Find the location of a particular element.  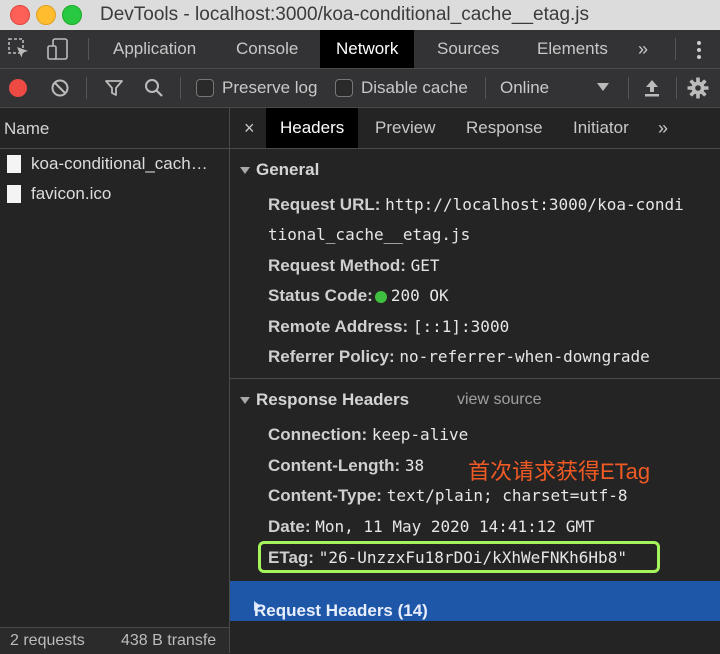

general-section-header: General is located at coordinates (279, 170).